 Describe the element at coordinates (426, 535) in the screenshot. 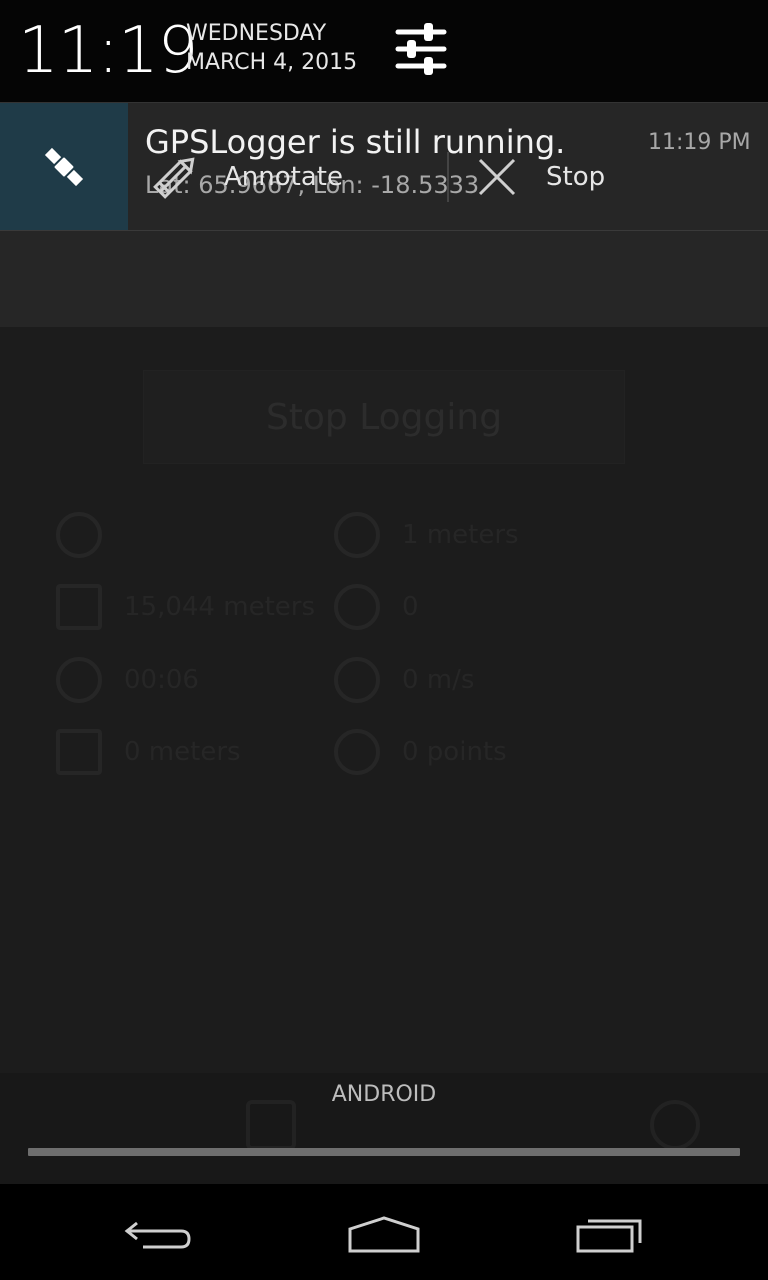

I see `bg-row-accuracy: 1 meters` at that location.